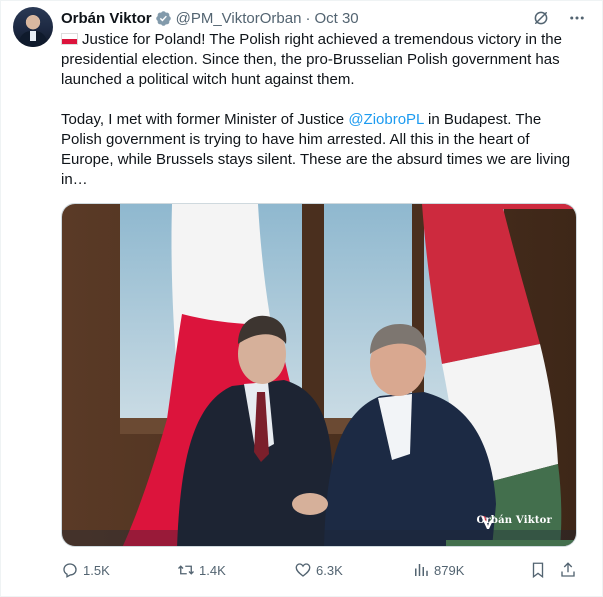 Image resolution: width=603 pixels, height=597 pixels. I want to click on retweet-icon, so click(186, 570).